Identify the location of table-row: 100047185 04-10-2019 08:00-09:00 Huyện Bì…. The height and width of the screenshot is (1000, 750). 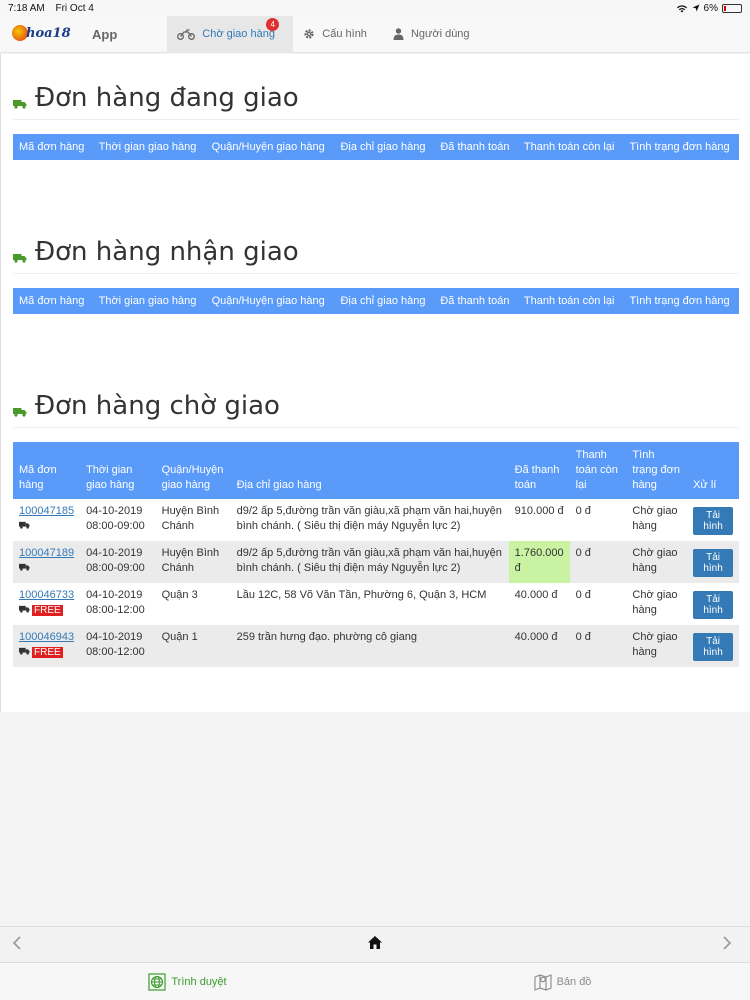
(376, 520).